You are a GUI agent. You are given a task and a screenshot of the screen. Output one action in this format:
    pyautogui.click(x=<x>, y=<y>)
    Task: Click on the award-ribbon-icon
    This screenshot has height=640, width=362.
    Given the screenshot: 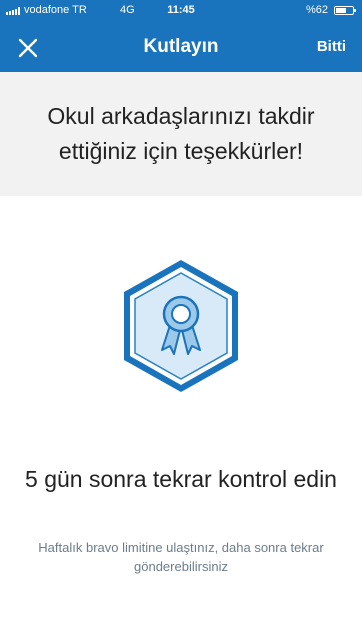 What is the action you would take?
    pyautogui.click(x=181, y=326)
    